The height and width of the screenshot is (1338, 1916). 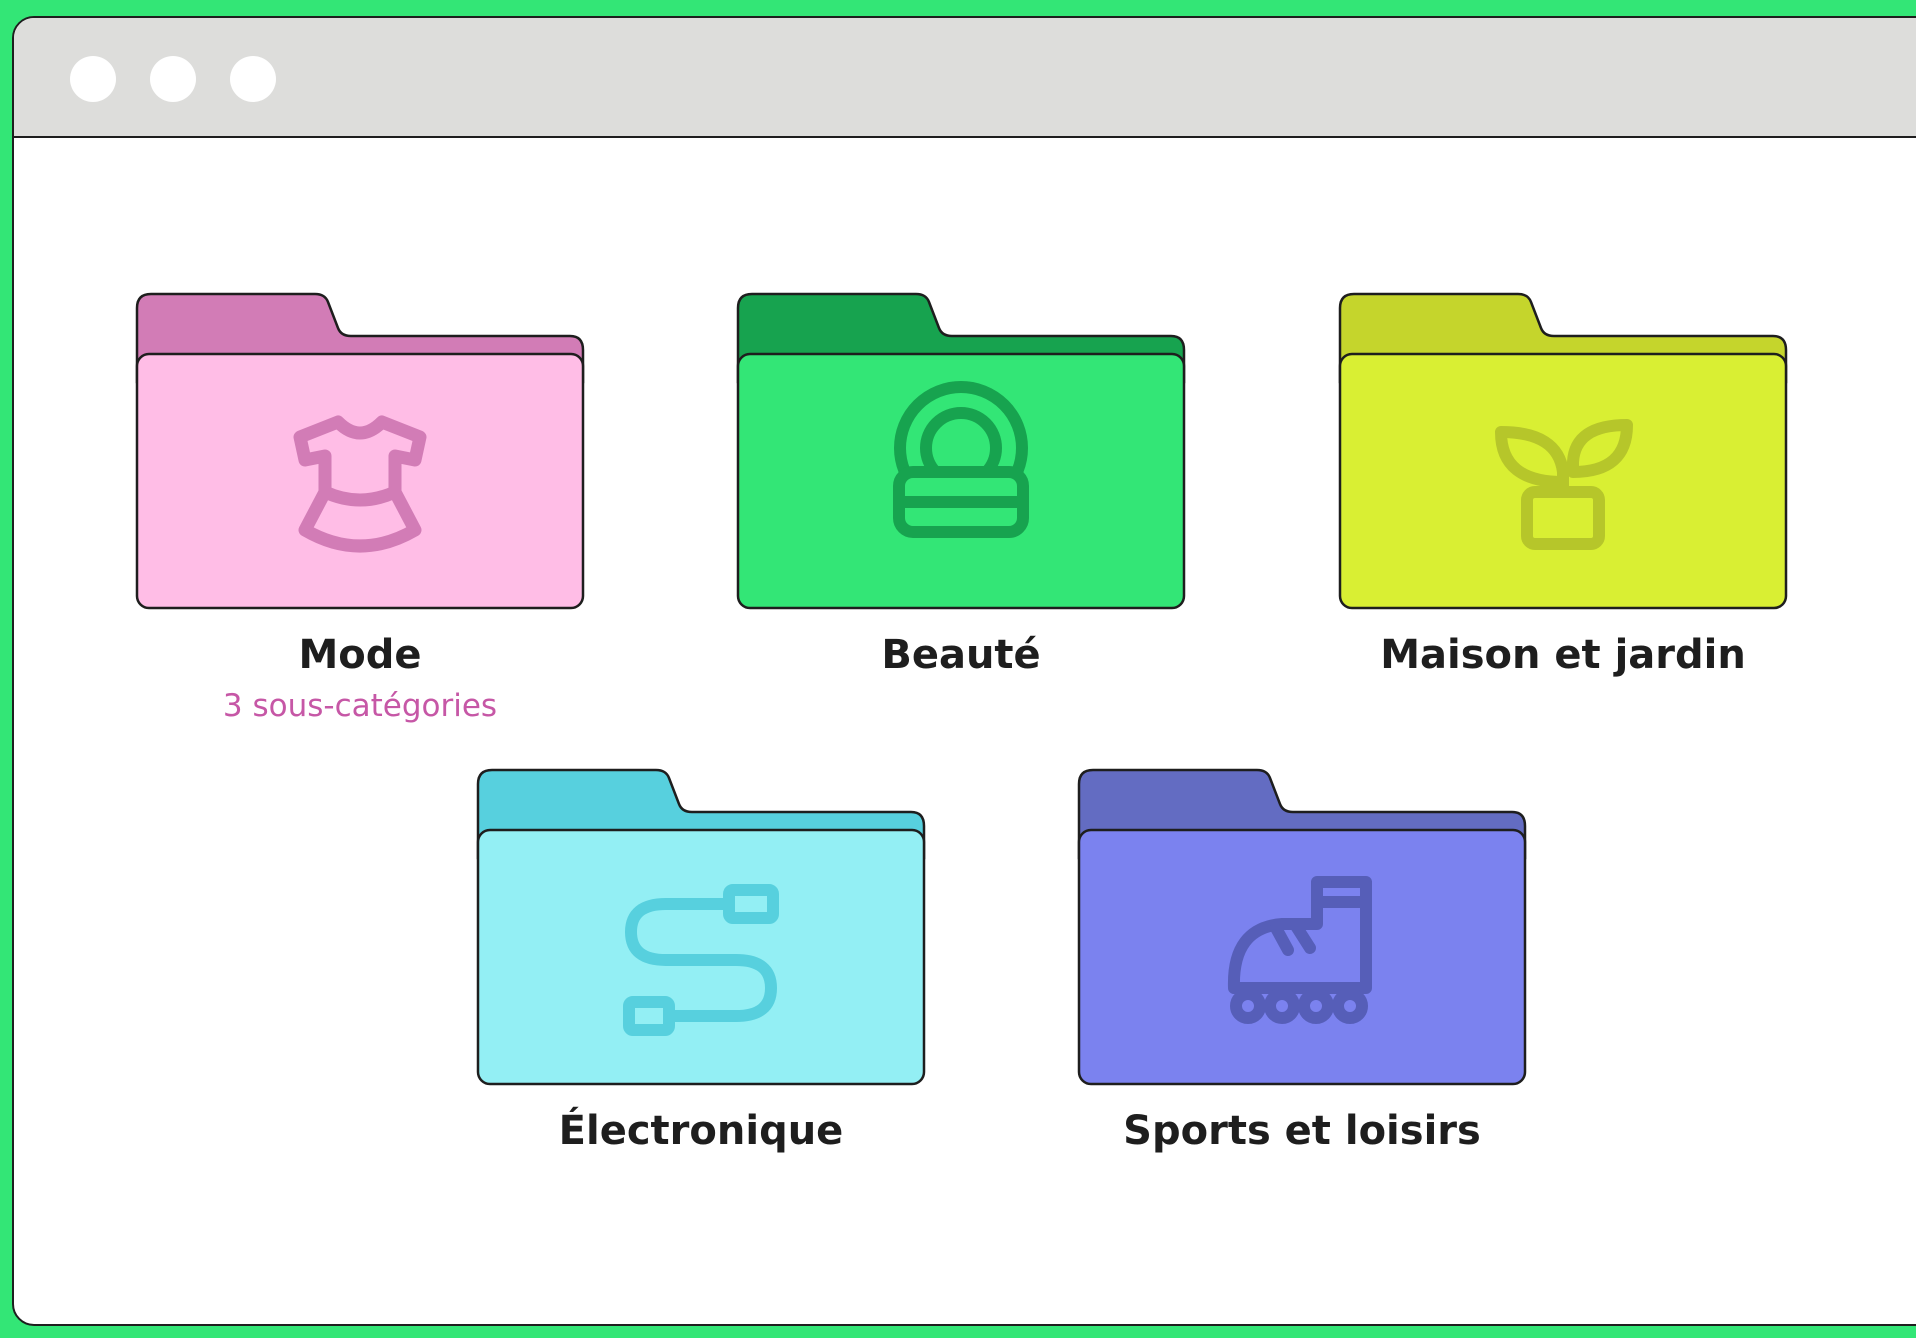 I want to click on category-label: Électronique, so click(x=701, y=1131).